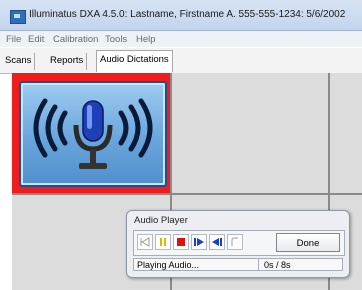 The image size is (362, 290). Describe the element at coordinates (199, 242) in the screenshot. I see `step-forward-icon` at that location.